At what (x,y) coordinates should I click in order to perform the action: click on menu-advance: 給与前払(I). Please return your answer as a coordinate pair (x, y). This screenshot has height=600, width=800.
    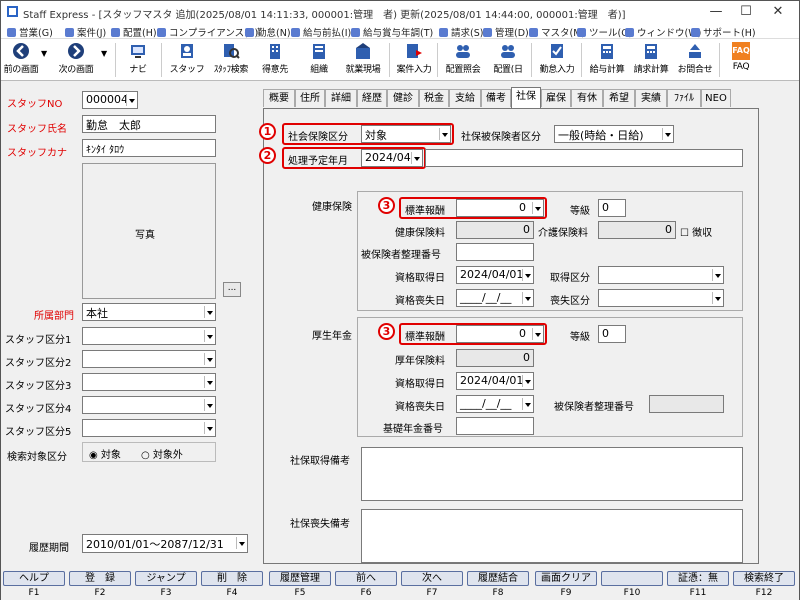
    Looking at the image, I should click on (321, 32).